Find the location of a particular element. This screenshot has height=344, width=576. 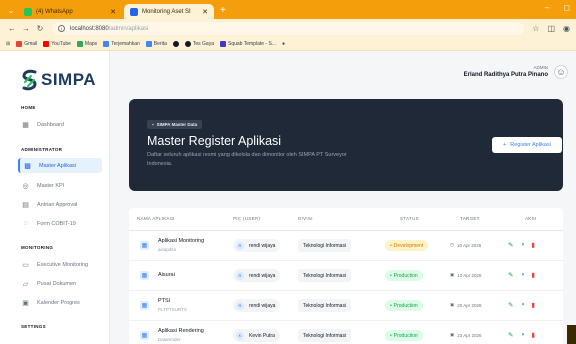

sidebar-item-antrian-approval: ▤ Antrian Approval is located at coordinates (60, 204).